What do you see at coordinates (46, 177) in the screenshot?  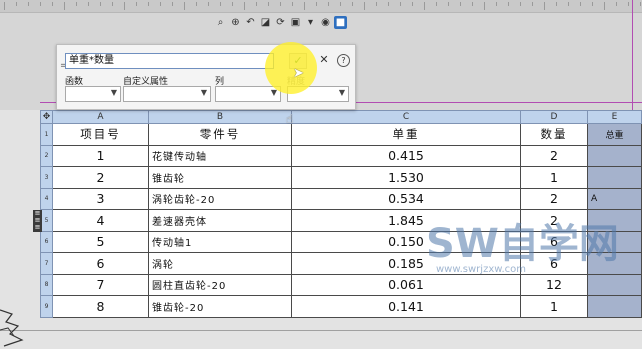 I see `row-number: 3` at bounding box center [46, 177].